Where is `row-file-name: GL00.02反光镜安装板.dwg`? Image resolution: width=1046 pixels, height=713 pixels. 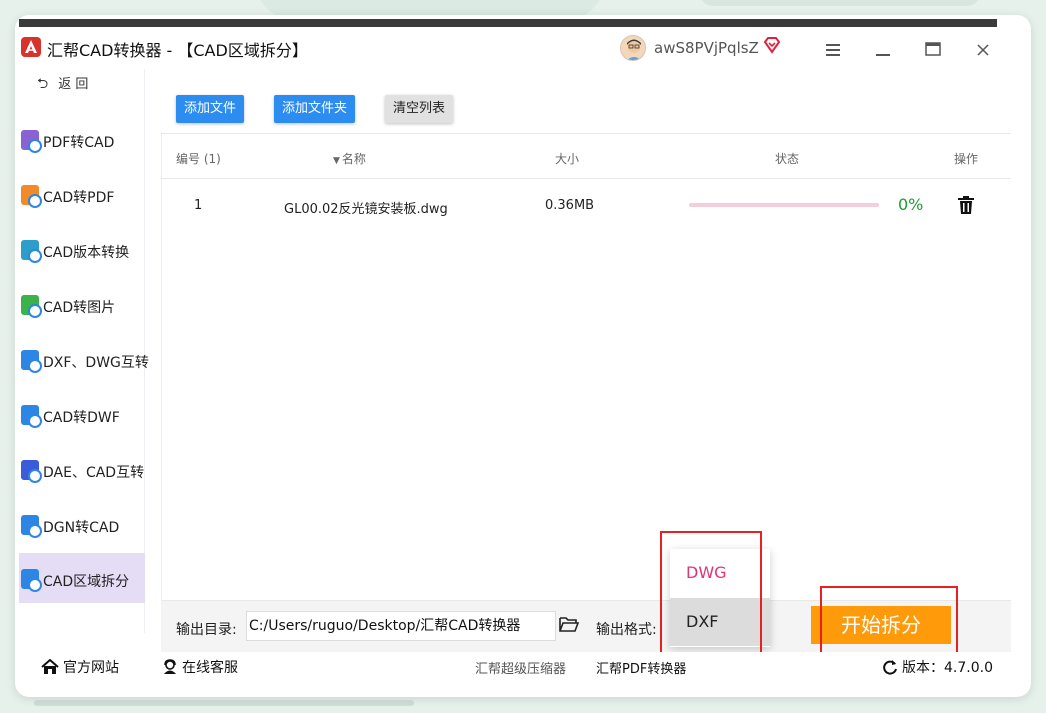 row-file-name: GL00.02反光镜安装板.dwg is located at coordinates (366, 209).